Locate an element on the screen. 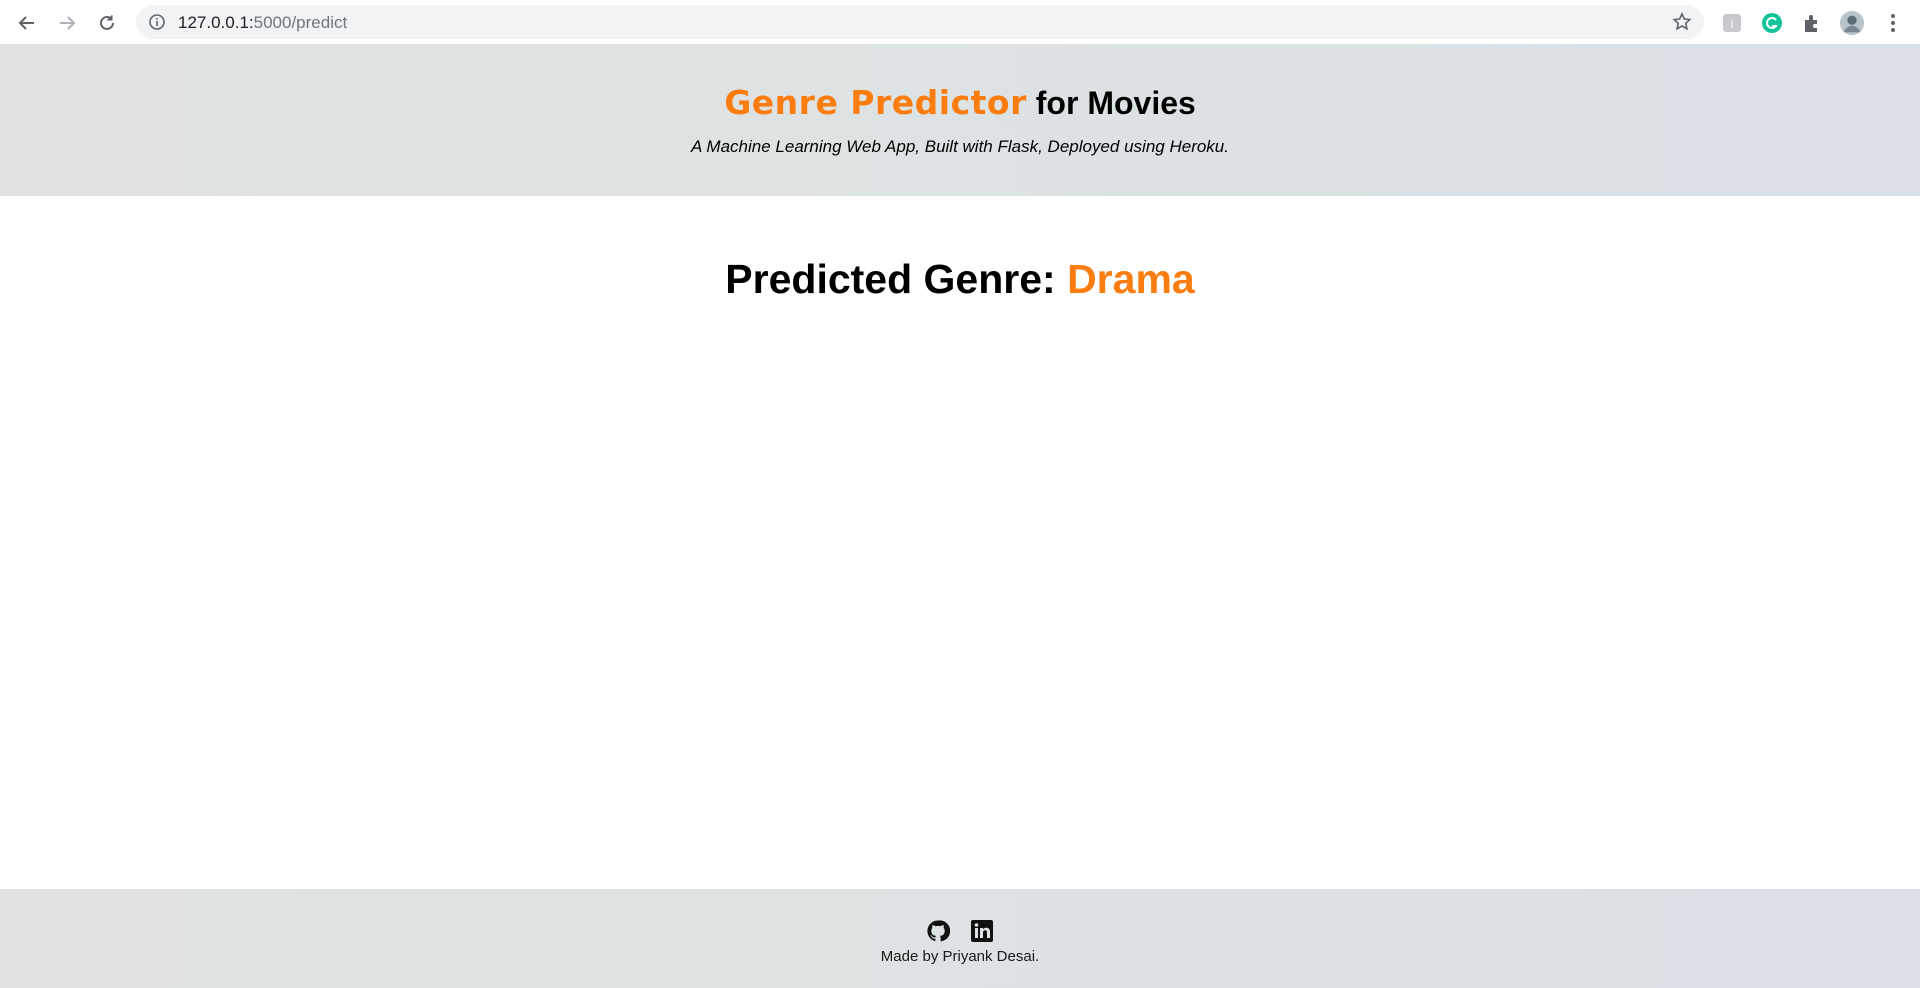 The width and height of the screenshot is (1920, 988). url-text: 127.0.0.1:5000/predict is located at coordinates (262, 23).